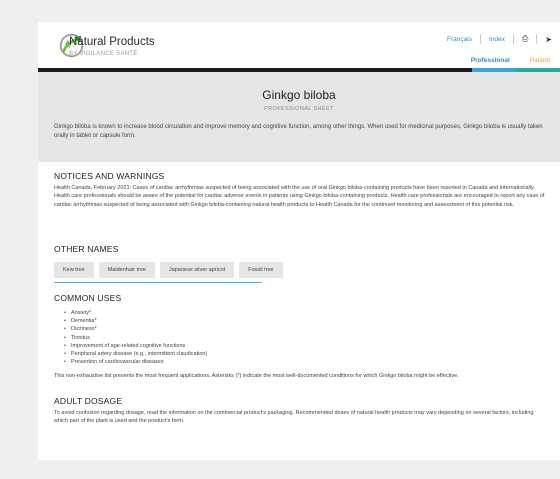  What do you see at coordinates (306, 313) in the screenshot?
I see `list-item: Anxiety*` at bounding box center [306, 313].